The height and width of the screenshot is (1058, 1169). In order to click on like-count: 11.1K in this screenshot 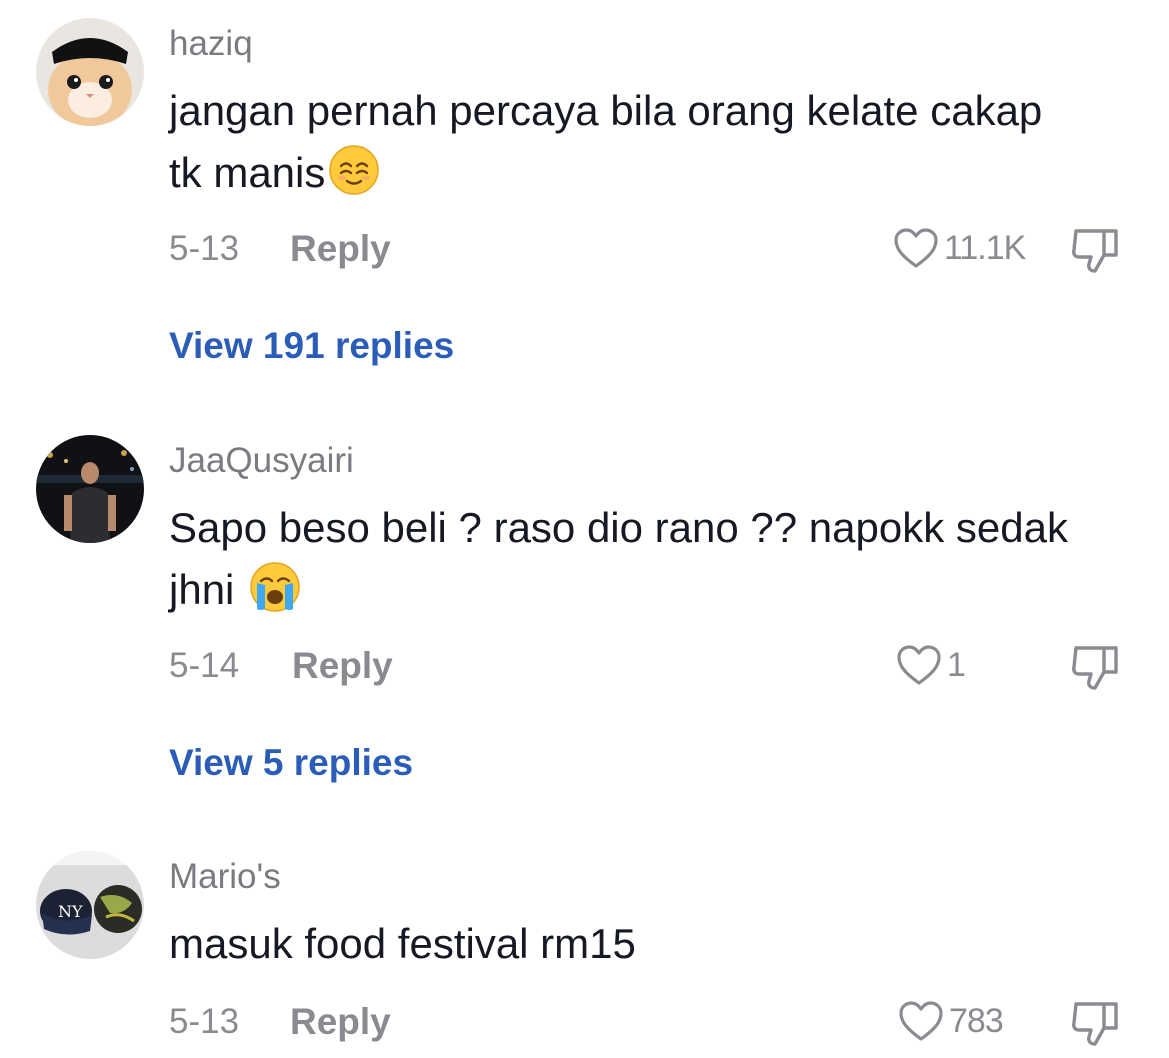, I will do `click(985, 247)`.